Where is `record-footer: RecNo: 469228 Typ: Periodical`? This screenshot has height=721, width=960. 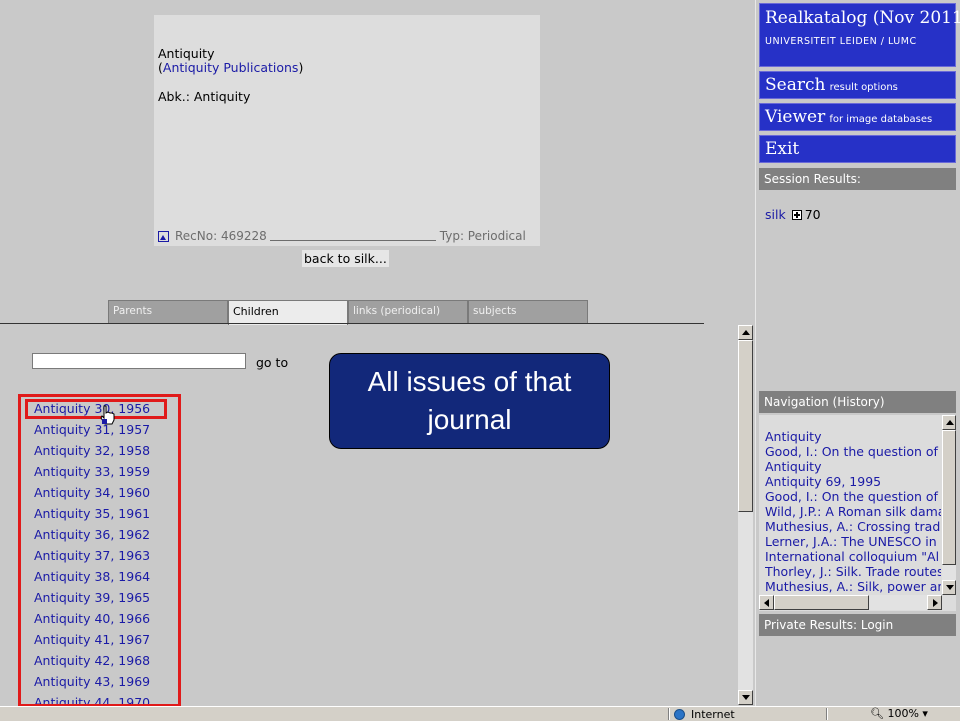
record-footer: RecNo: 469228 Typ: Periodical is located at coordinates (347, 236).